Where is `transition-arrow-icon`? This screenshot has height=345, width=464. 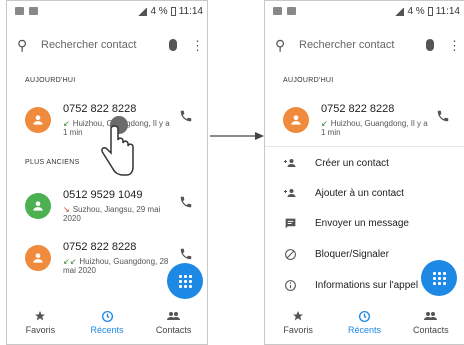
transition-arrow-icon is located at coordinates (237, 136).